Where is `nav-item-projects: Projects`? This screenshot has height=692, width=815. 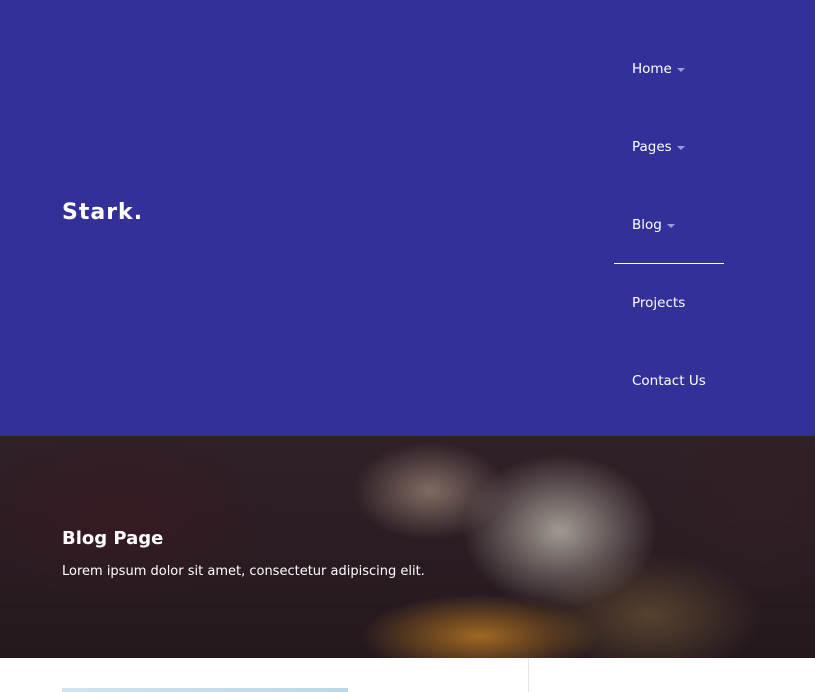
nav-item-projects: Projects is located at coordinates (669, 303).